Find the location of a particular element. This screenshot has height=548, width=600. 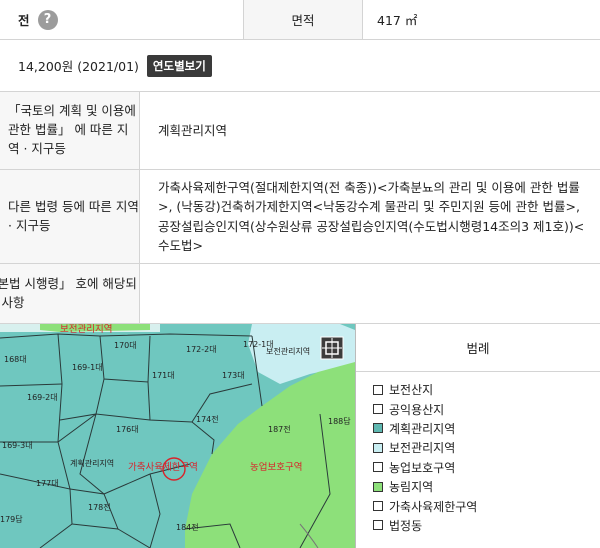

legend-item: 보전관리지역 is located at coordinates (486, 447).